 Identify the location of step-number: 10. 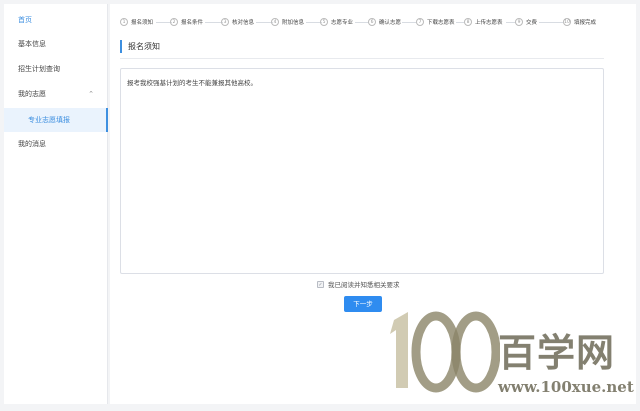
(567, 22).